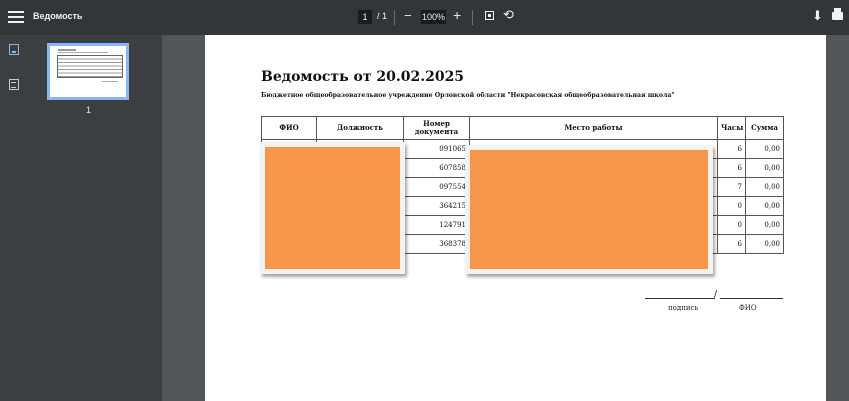 The image size is (849, 401). I want to click on page-title: Ведомость от 20.02.2025, so click(363, 77).